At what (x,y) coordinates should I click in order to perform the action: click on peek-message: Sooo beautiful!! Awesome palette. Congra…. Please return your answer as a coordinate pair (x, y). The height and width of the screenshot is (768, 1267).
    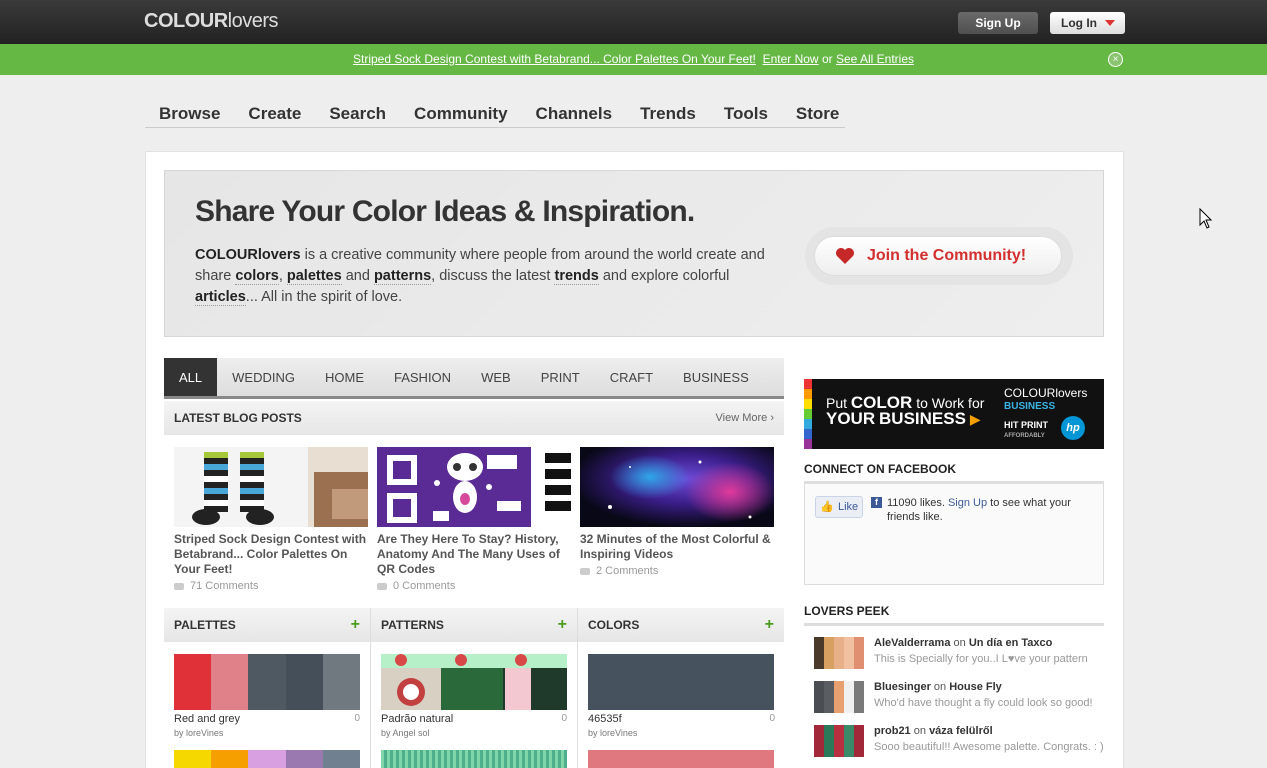
    Looking at the image, I should click on (989, 747).